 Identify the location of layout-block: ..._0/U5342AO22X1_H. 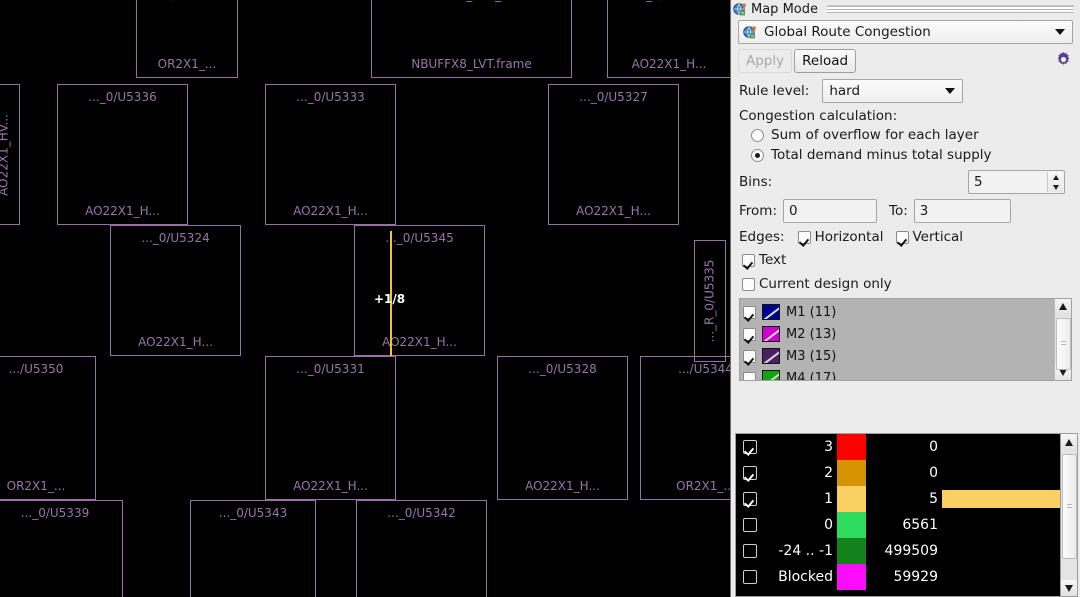
(421, 548).